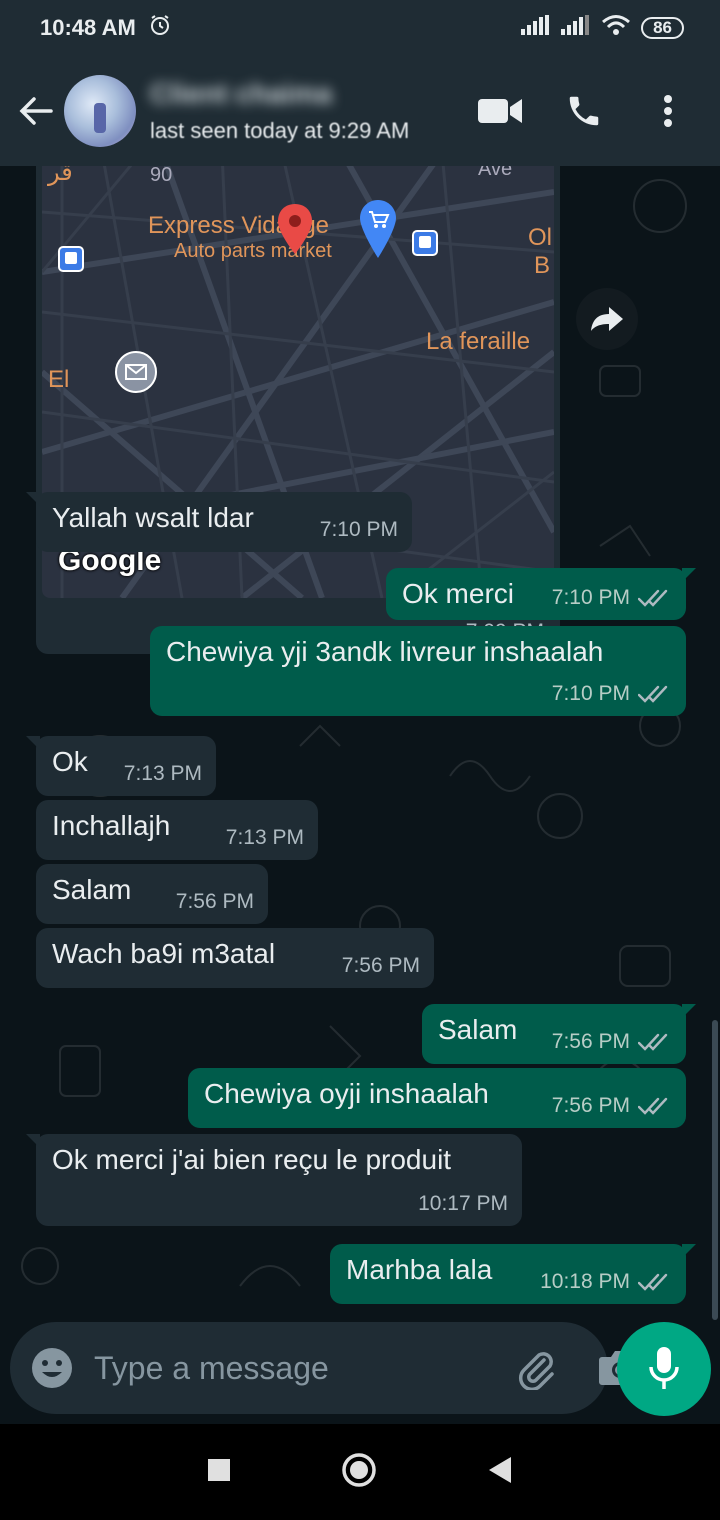  What do you see at coordinates (385, 651) in the screenshot?
I see `message-text: Chewiya yji 3andk livreur inshaalah` at bounding box center [385, 651].